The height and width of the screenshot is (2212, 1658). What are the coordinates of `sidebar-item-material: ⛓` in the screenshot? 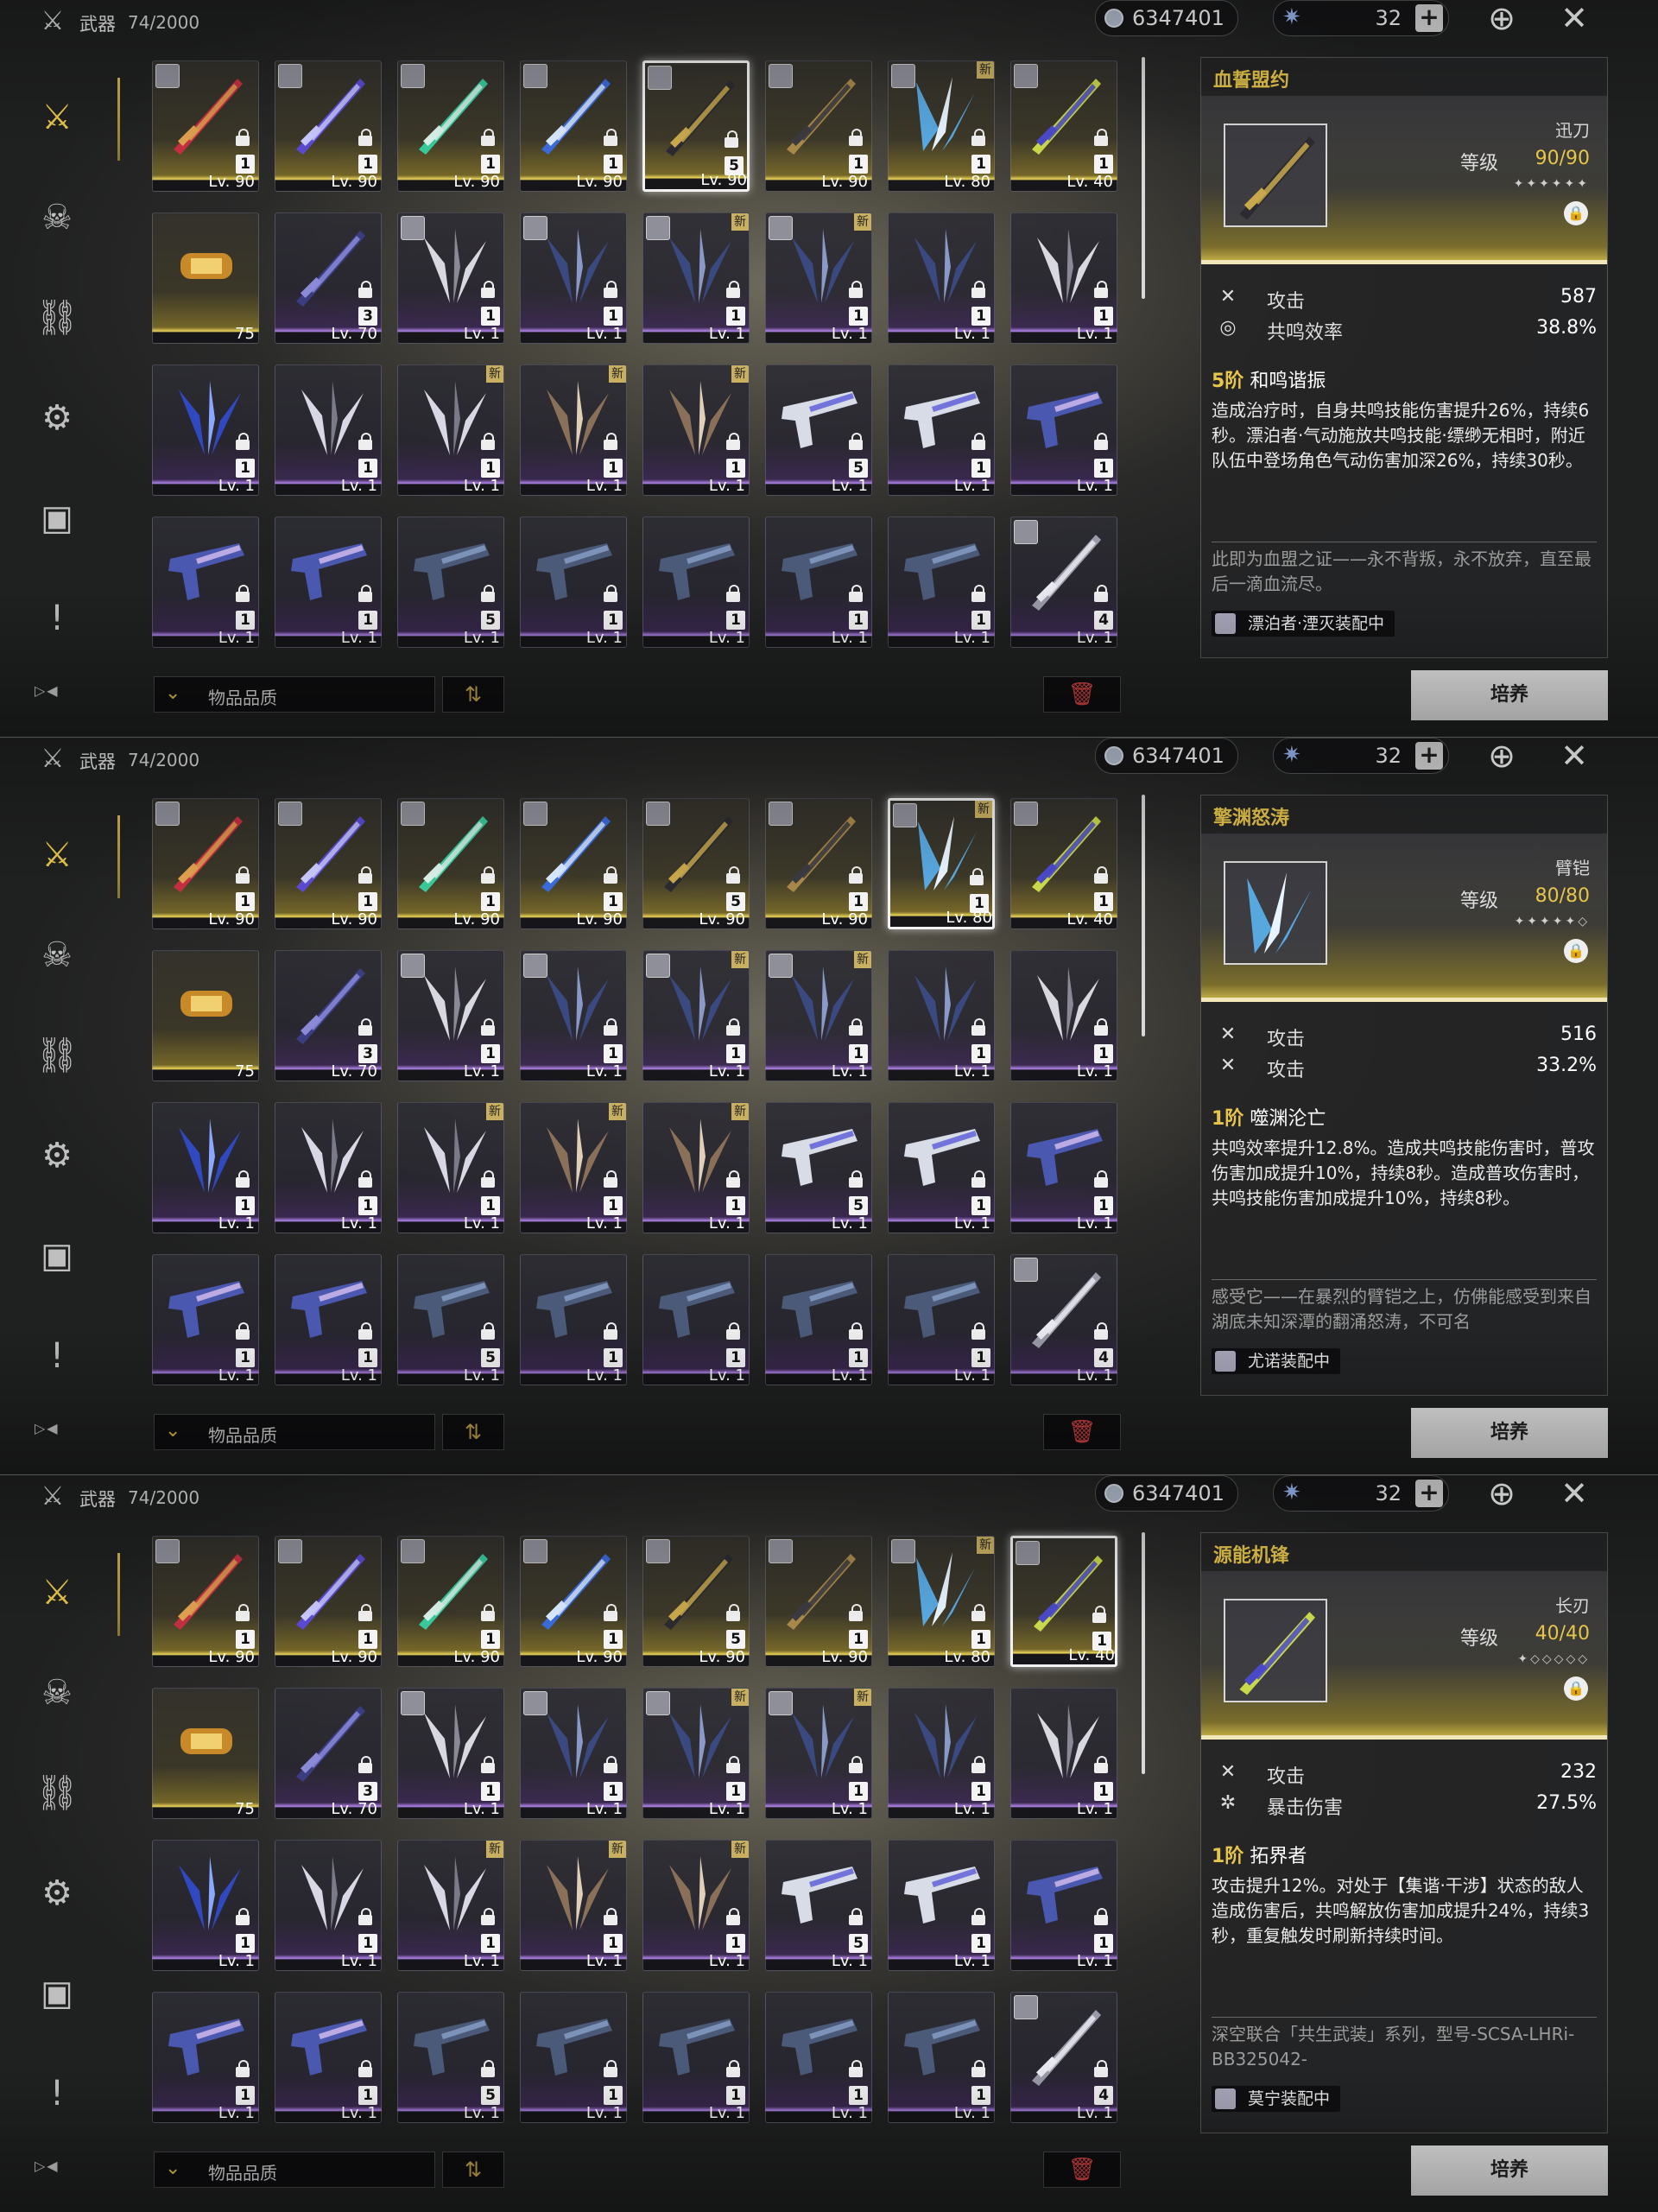 It's located at (57, 328).